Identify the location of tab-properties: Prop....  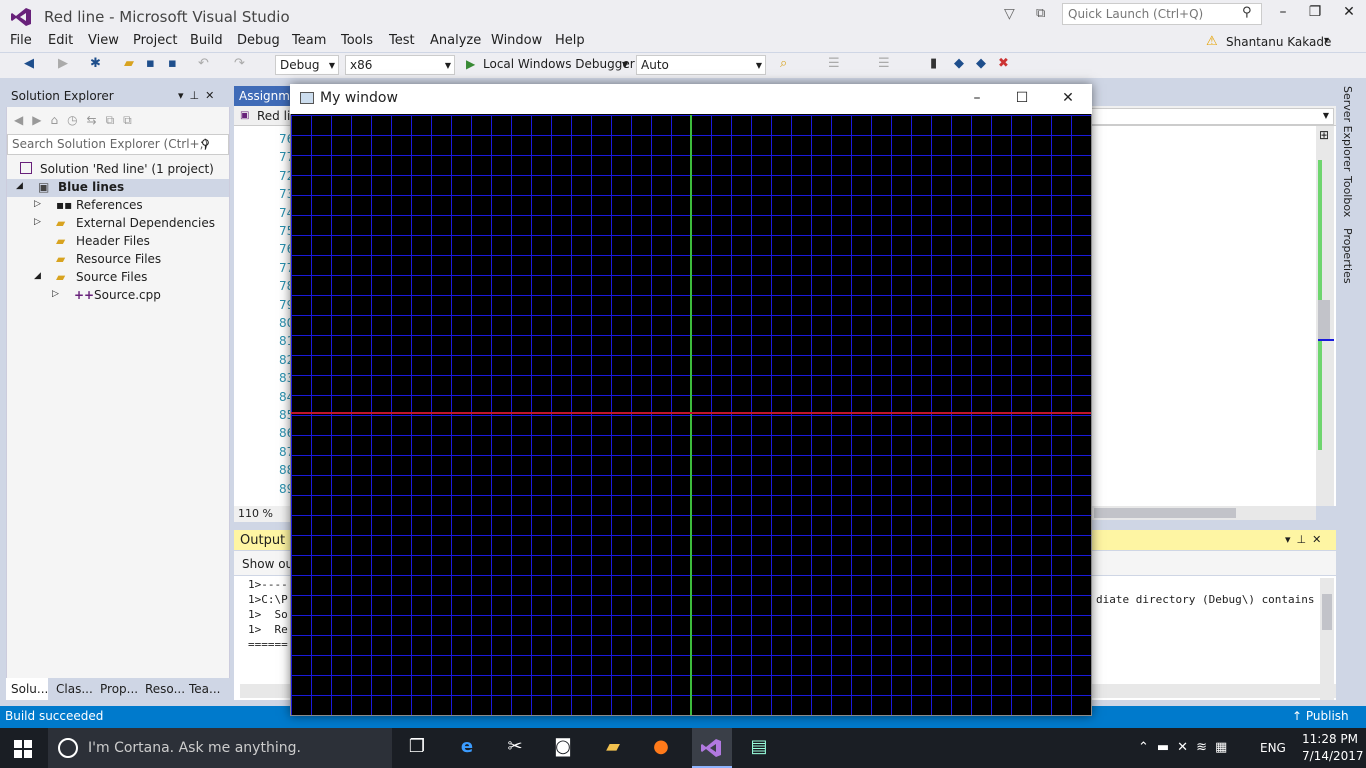
(119, 689).